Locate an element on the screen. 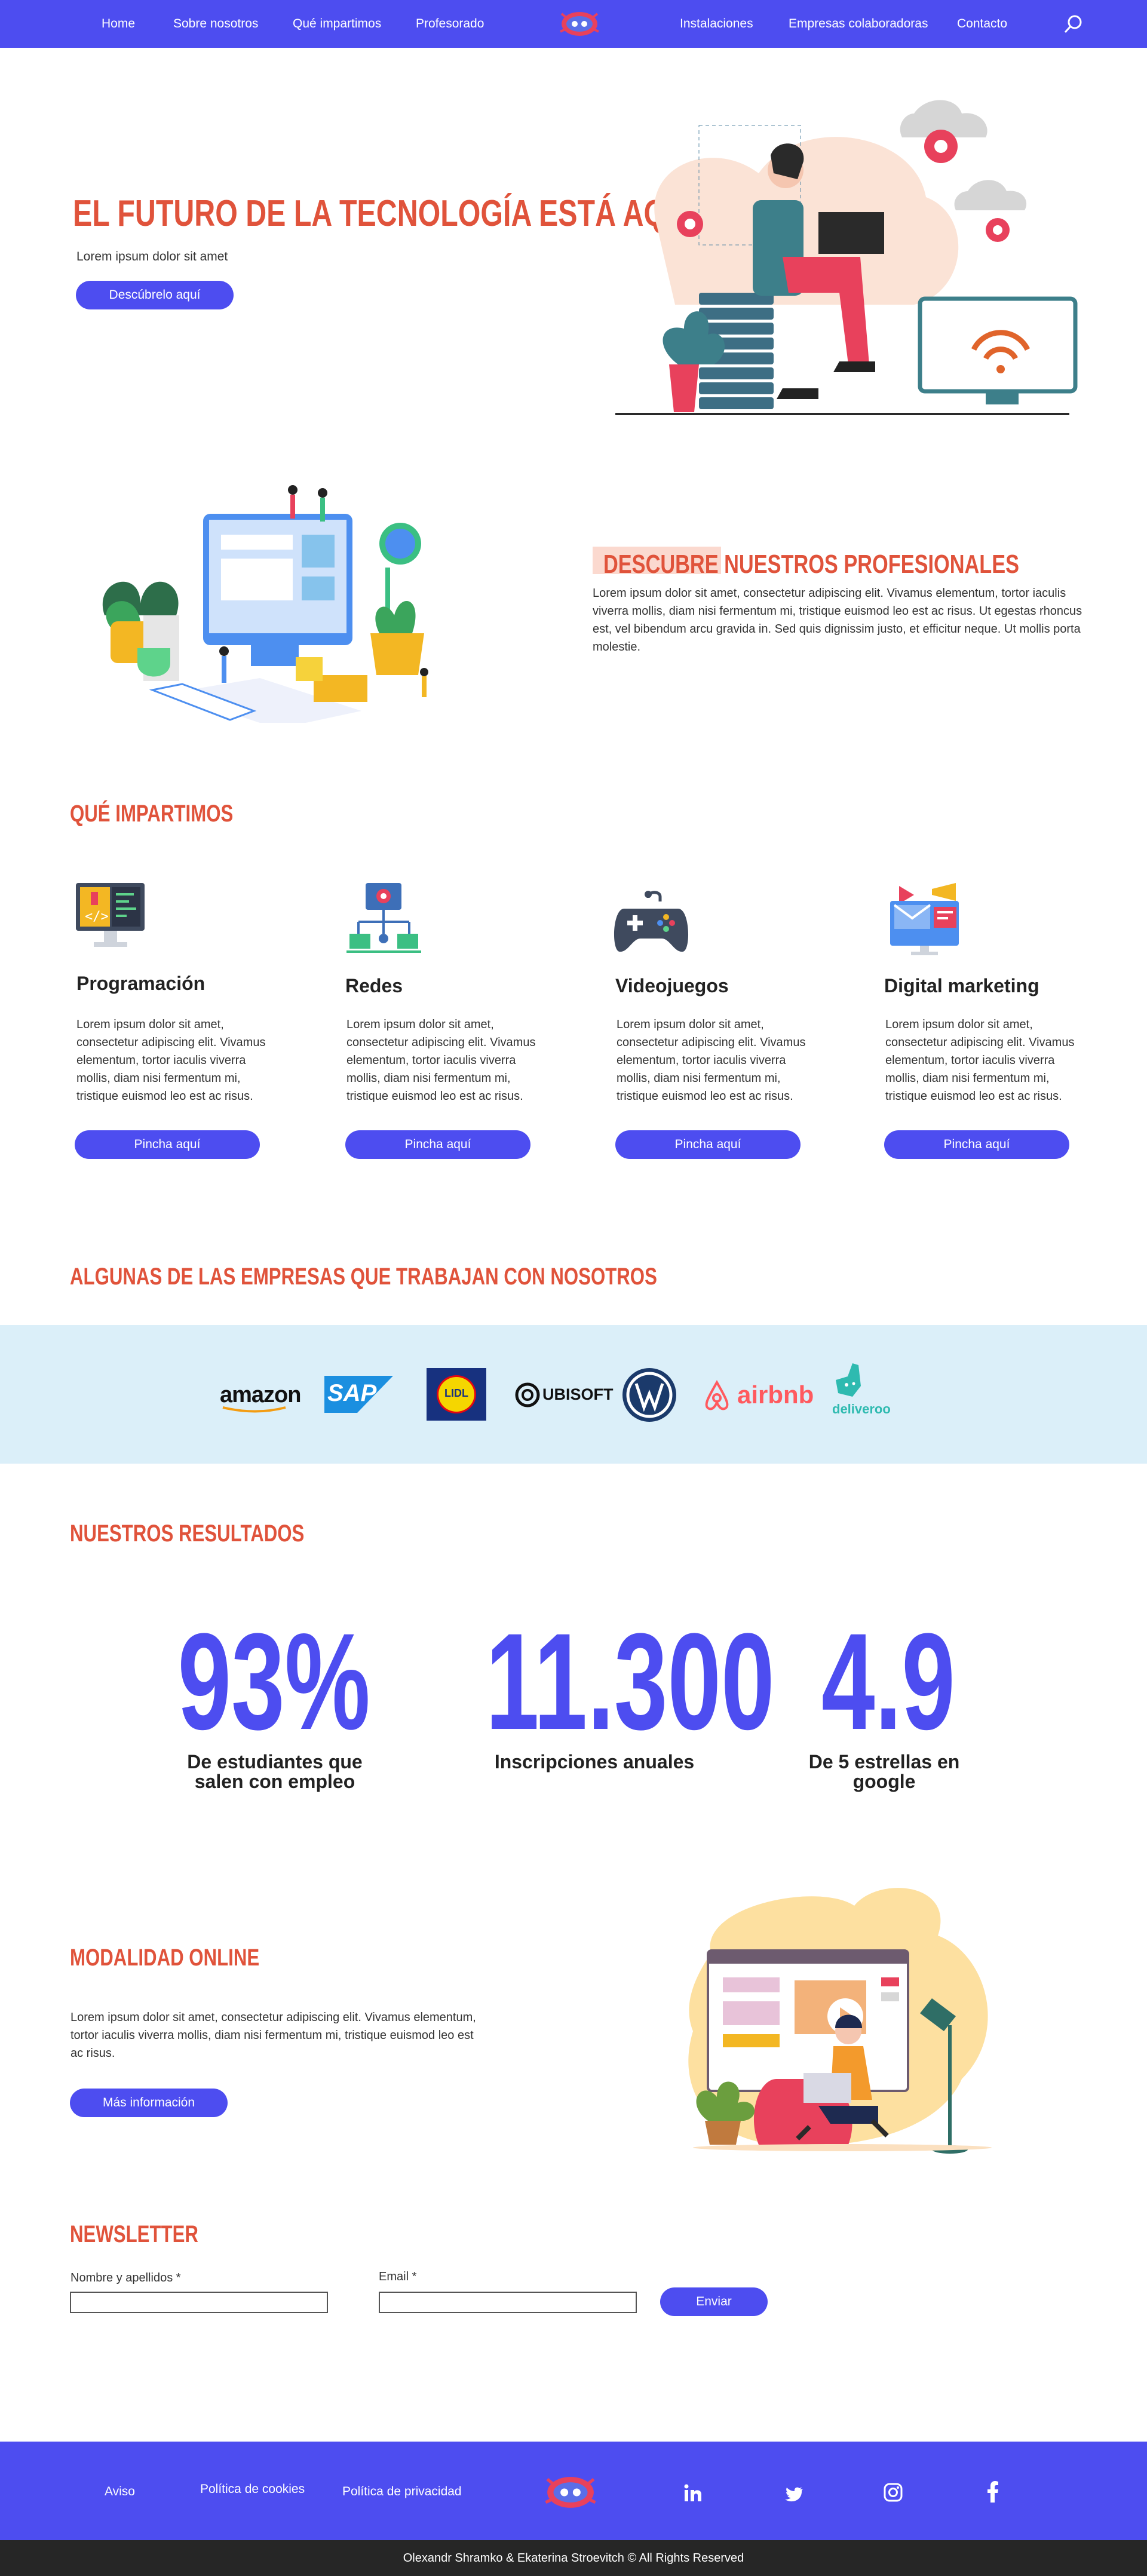 This screenshot has width=1147, height=2576. stat-label-enrollments: Inscripciones anuales is located at coordinates (594, 1761).